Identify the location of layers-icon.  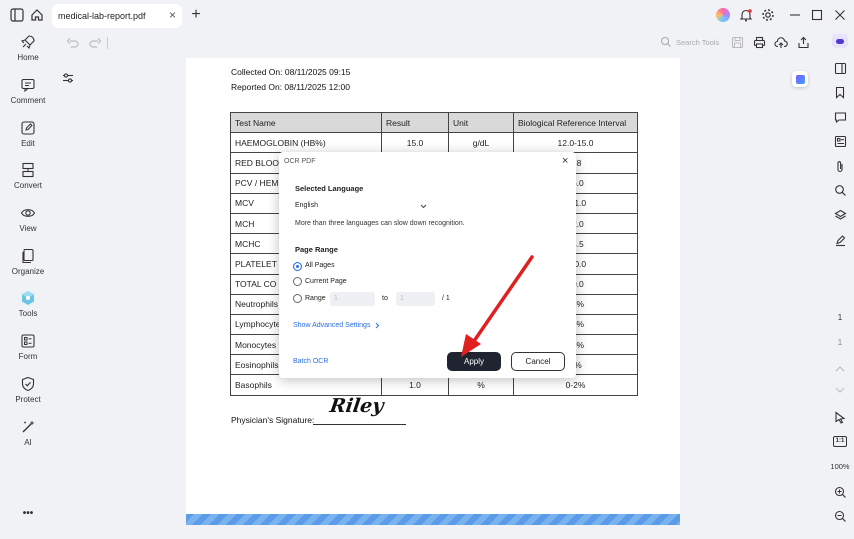
(840, 215).